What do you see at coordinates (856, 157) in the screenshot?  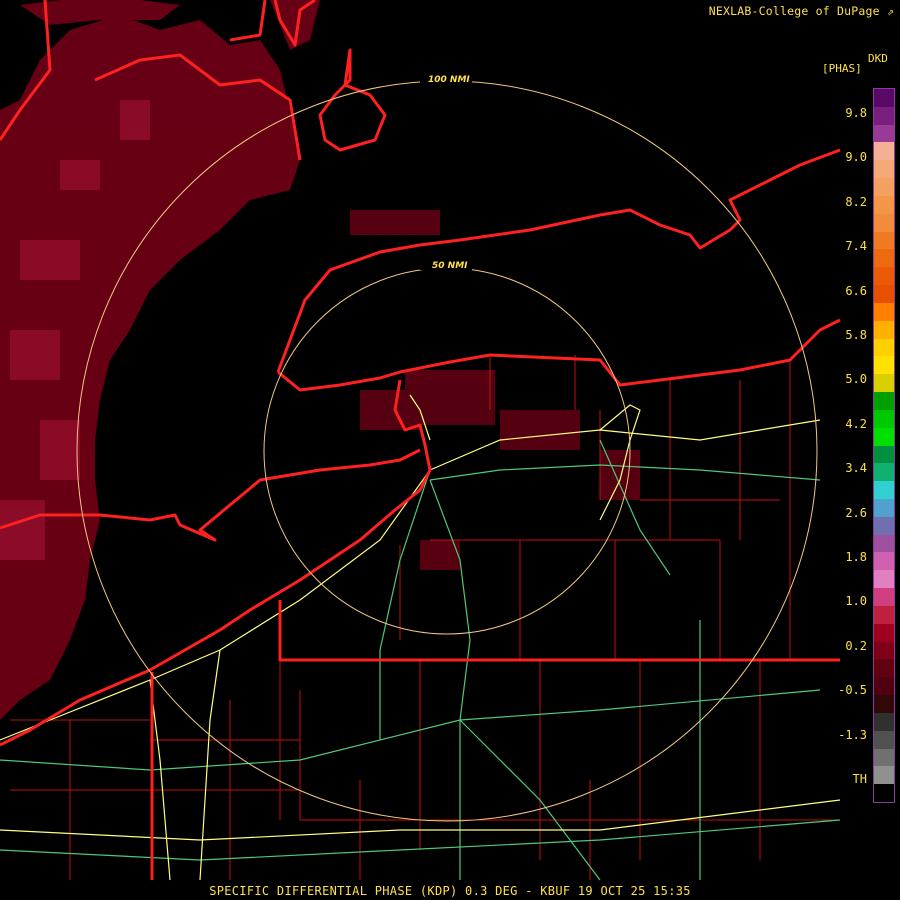 I see `colorbar-tick-label: 9.0` at bounding box center [856, 157].